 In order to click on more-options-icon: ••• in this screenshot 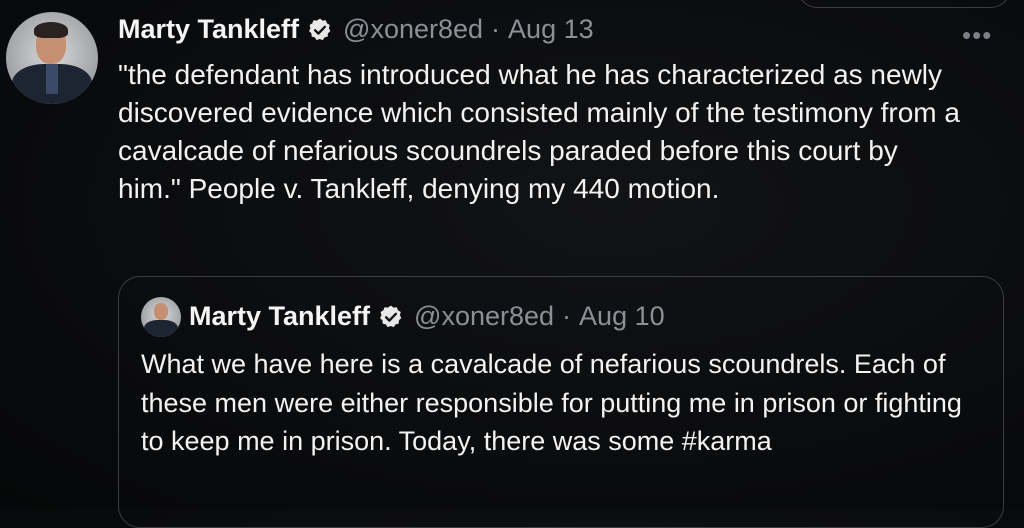, I will do `click(977, 35)`.